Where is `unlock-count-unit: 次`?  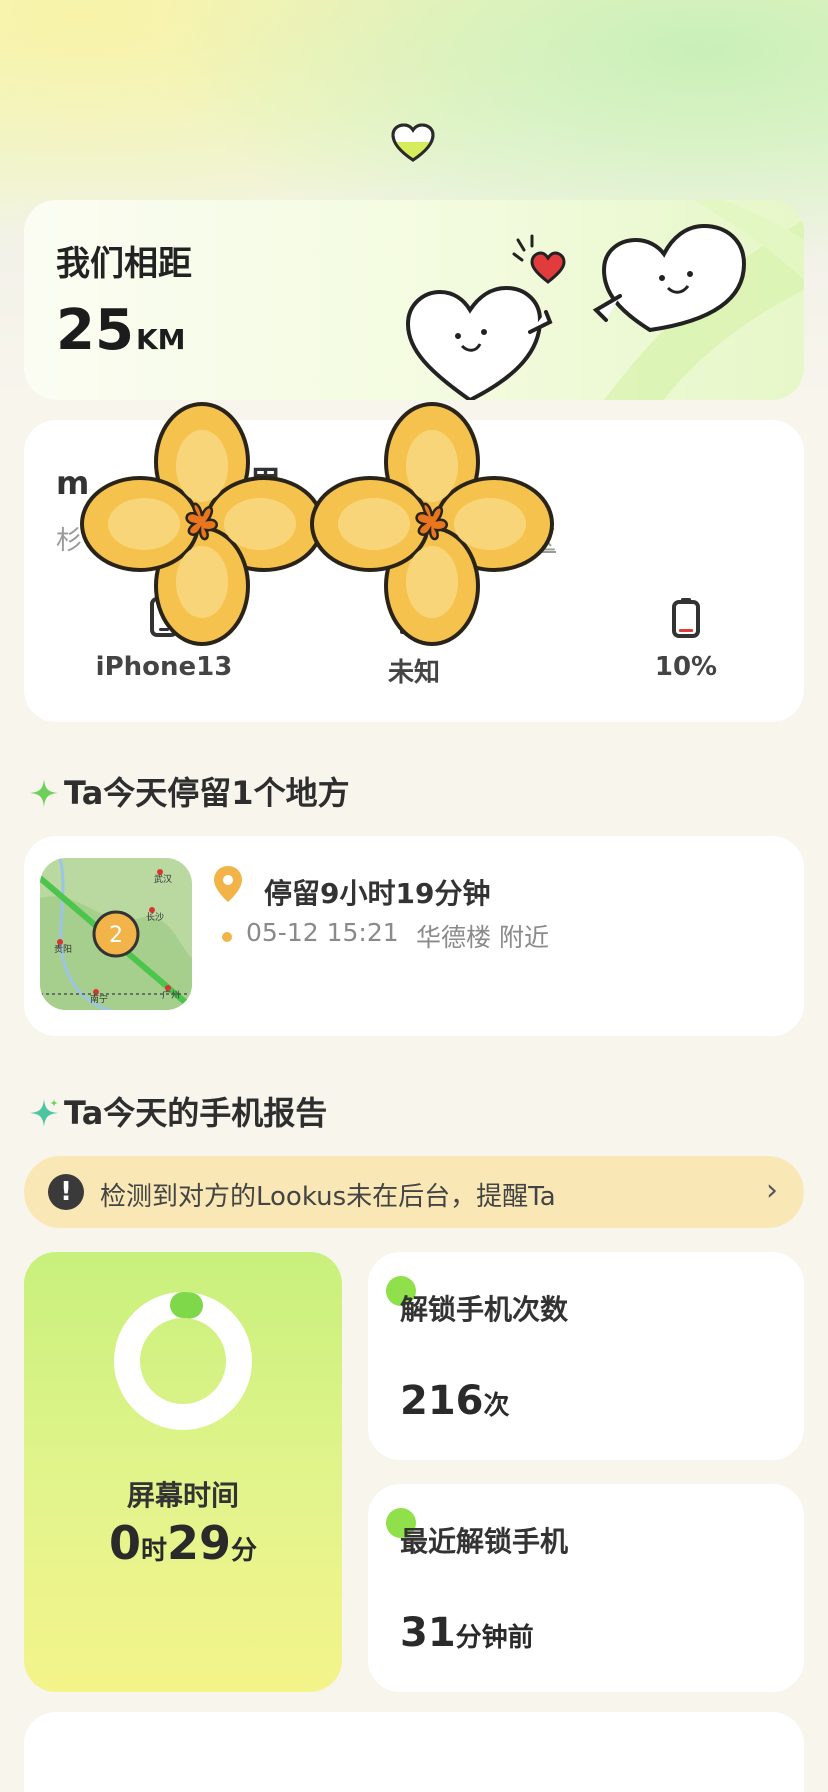
unlock-count-unit: 次 is located at coordinates (496, 1406).